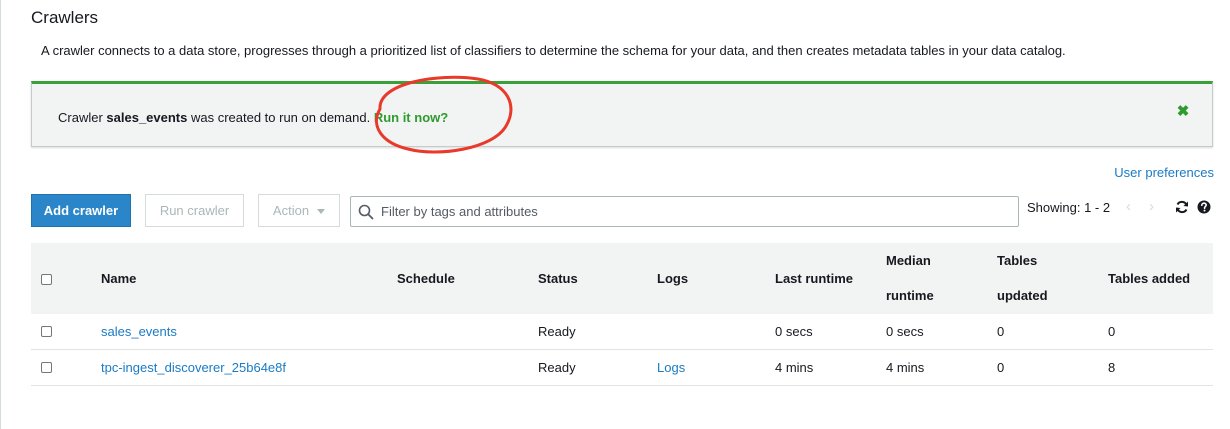 The height and width of the screenshot is (429, 1230). I want to click on tables-updated-line-2: updated, so click(1022, 295).